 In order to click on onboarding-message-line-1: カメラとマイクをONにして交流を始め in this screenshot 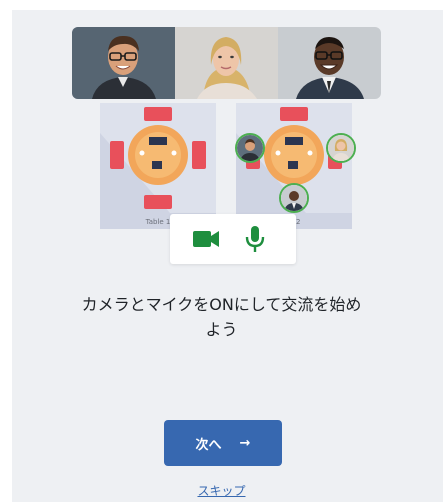, I will do `click(221, 304)`.